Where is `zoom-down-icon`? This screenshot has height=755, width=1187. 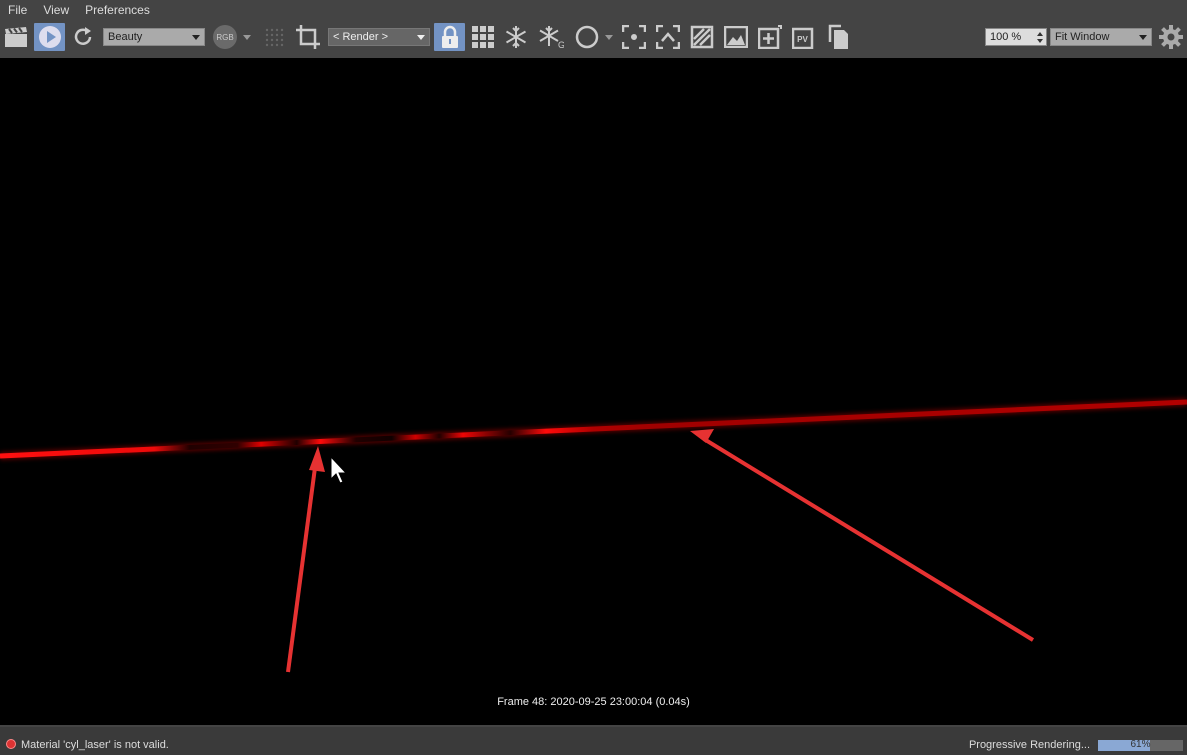 zoom-down-icon is located at coordinates (1040, 41).